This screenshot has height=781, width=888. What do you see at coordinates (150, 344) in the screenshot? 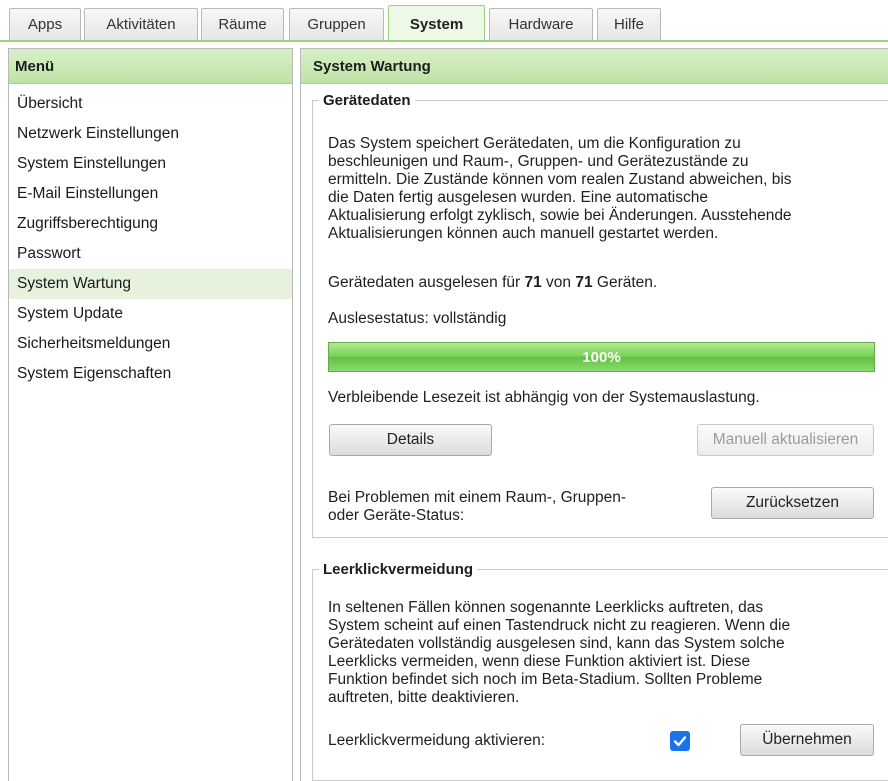
I see `sidebar-item-sicherheitsmeldungen: Sicherheitsmeldungen` at bounding box center [150, 344].